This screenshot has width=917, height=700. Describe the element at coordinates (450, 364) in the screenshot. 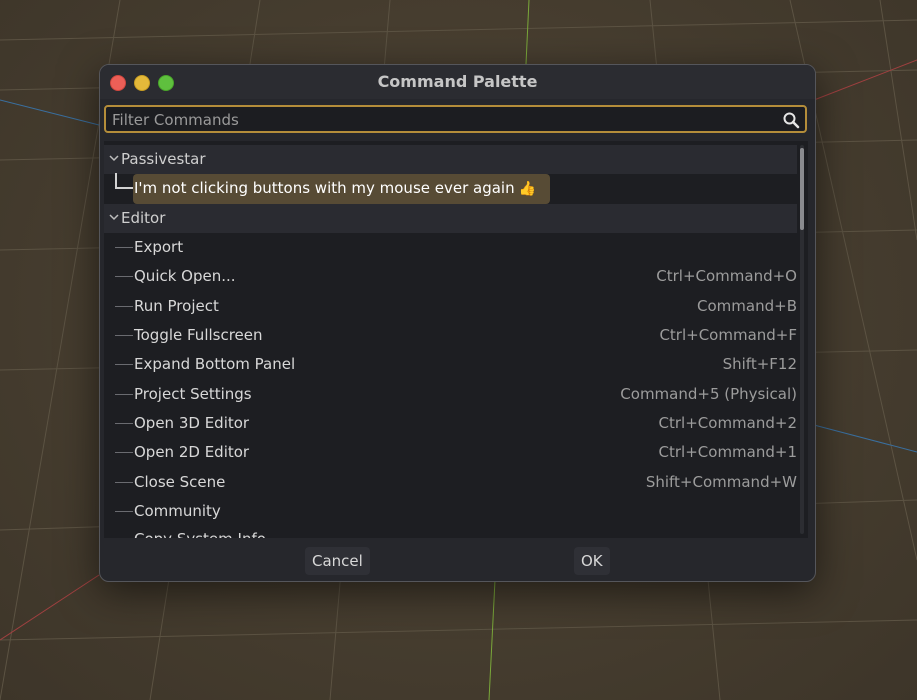

I see `command-row-expand-bottom-panel: Expand Bottom Panel Shift+F12` at that location.